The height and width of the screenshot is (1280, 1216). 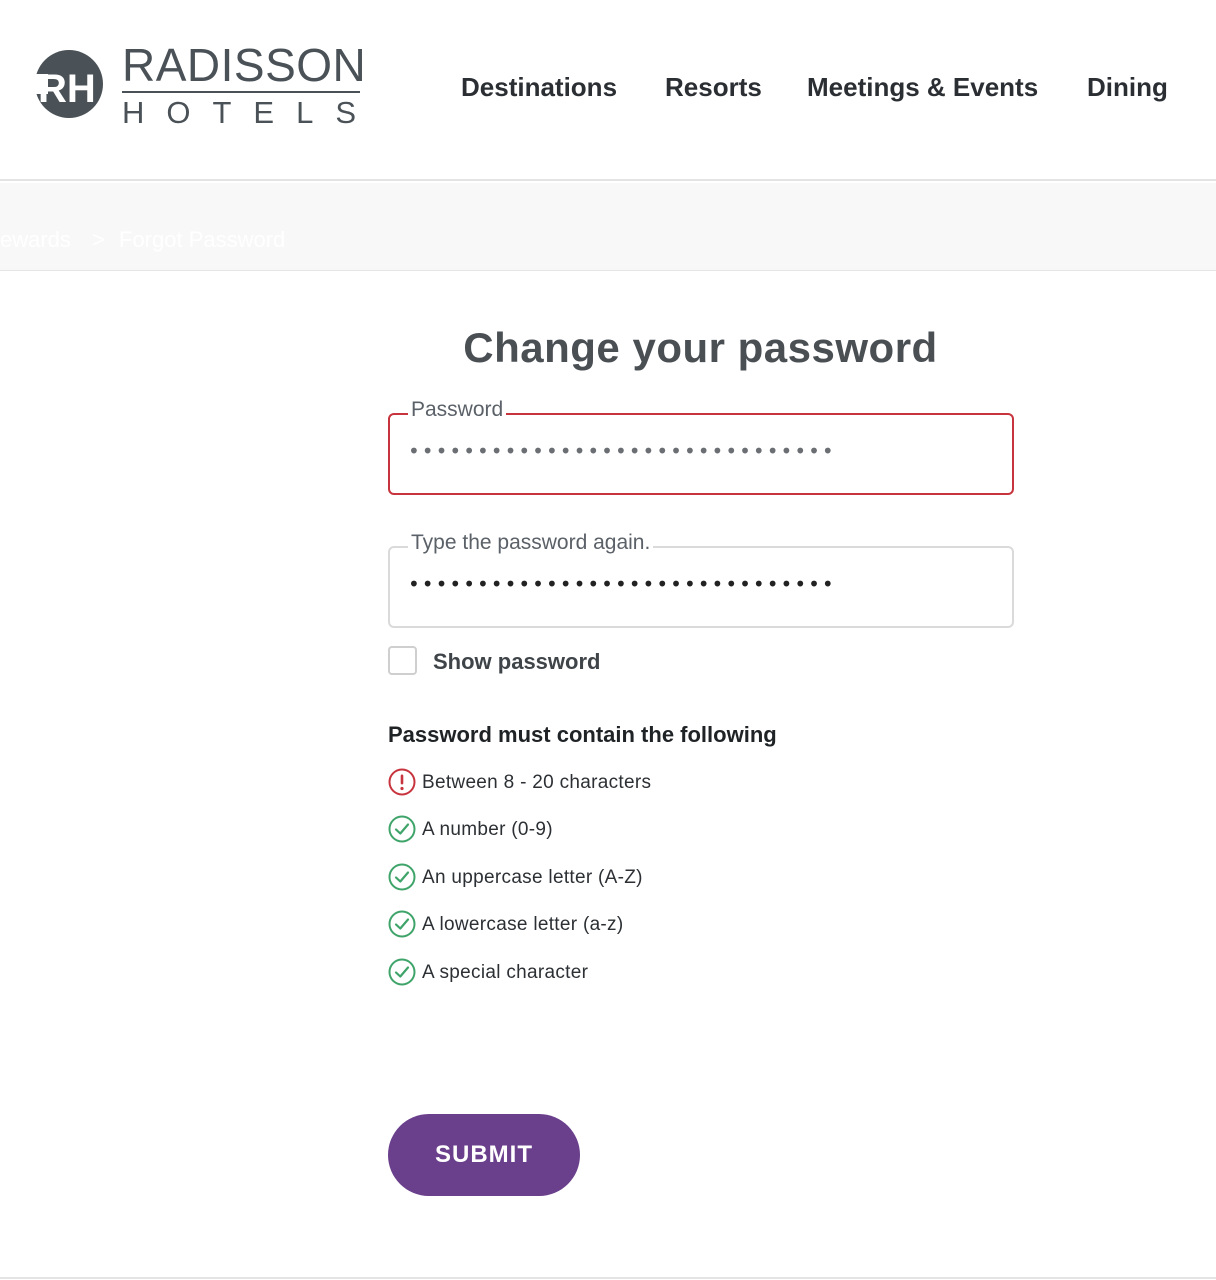 What do you see at coordinates (484, 1155) in the screenshot?
I see `submit-button: SUBMIT` at bounding box center [484, 1155].